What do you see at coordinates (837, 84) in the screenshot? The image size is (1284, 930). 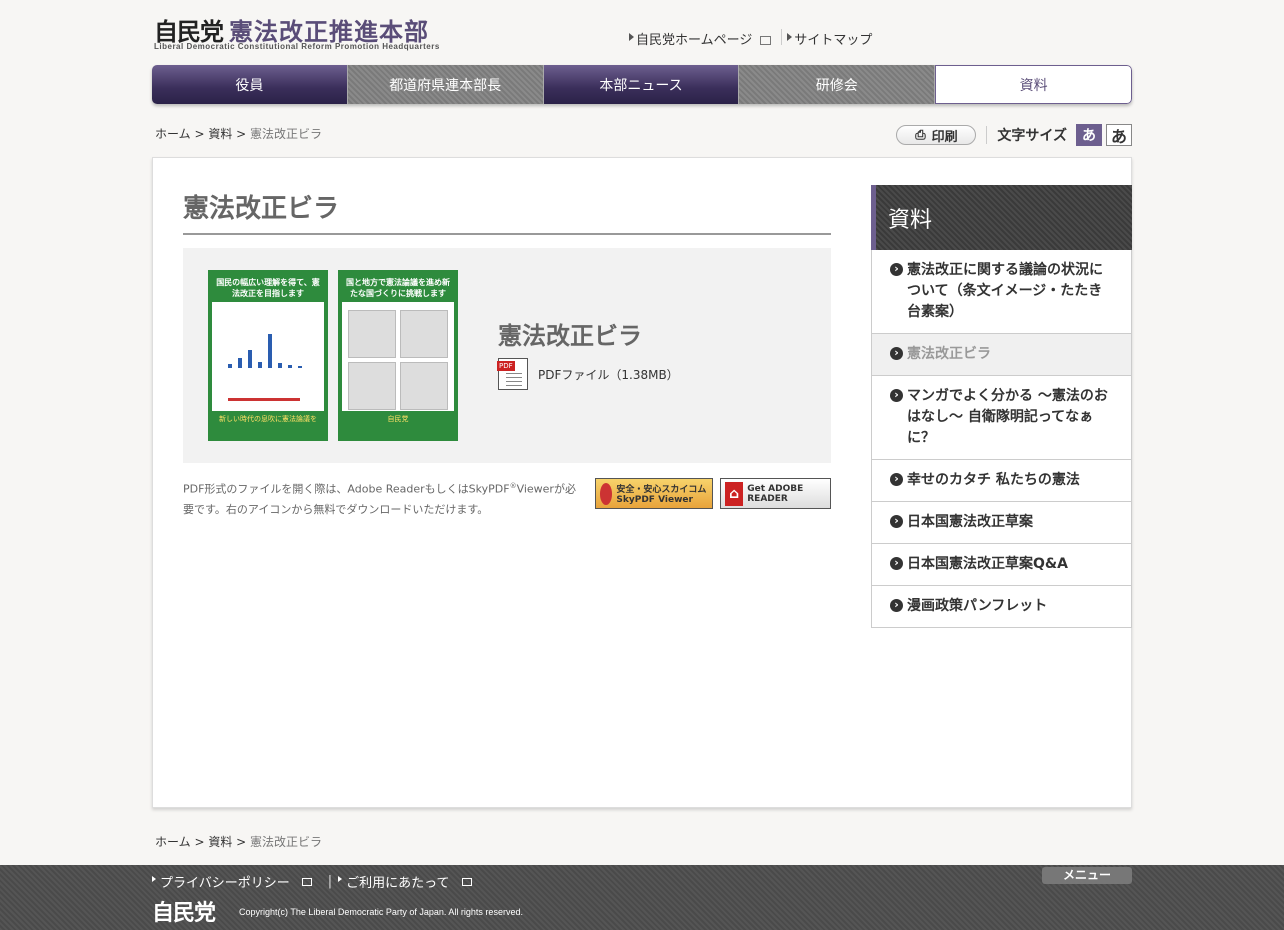 I see `nav-training: 研修会` at bounding box center [837, 84].